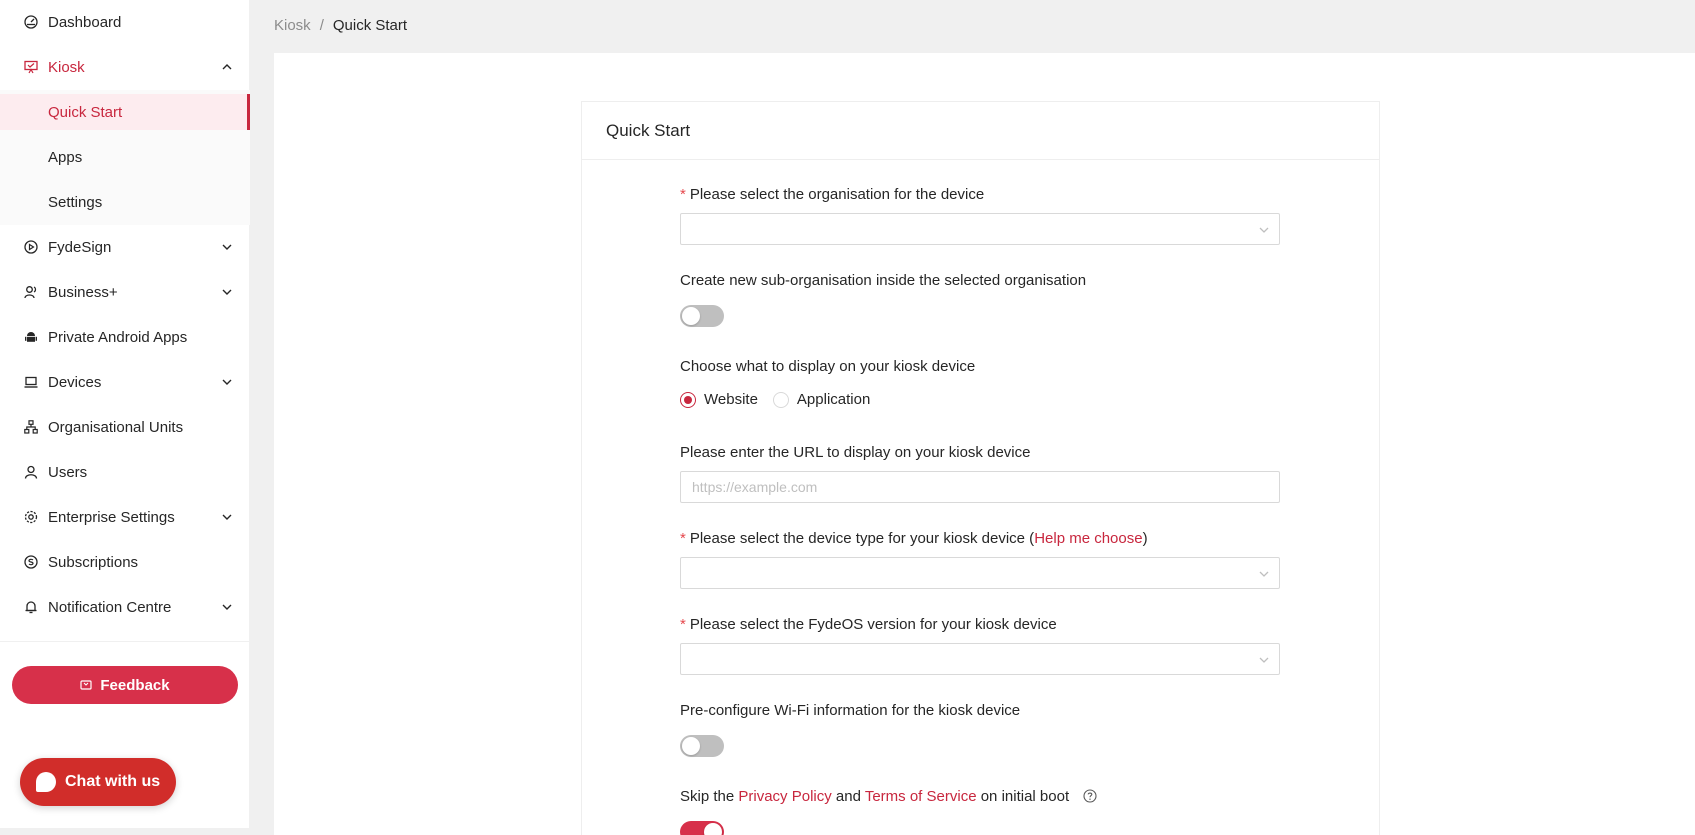  I want to click on sidebar-subitem-label: Apps, so click(65, 157).